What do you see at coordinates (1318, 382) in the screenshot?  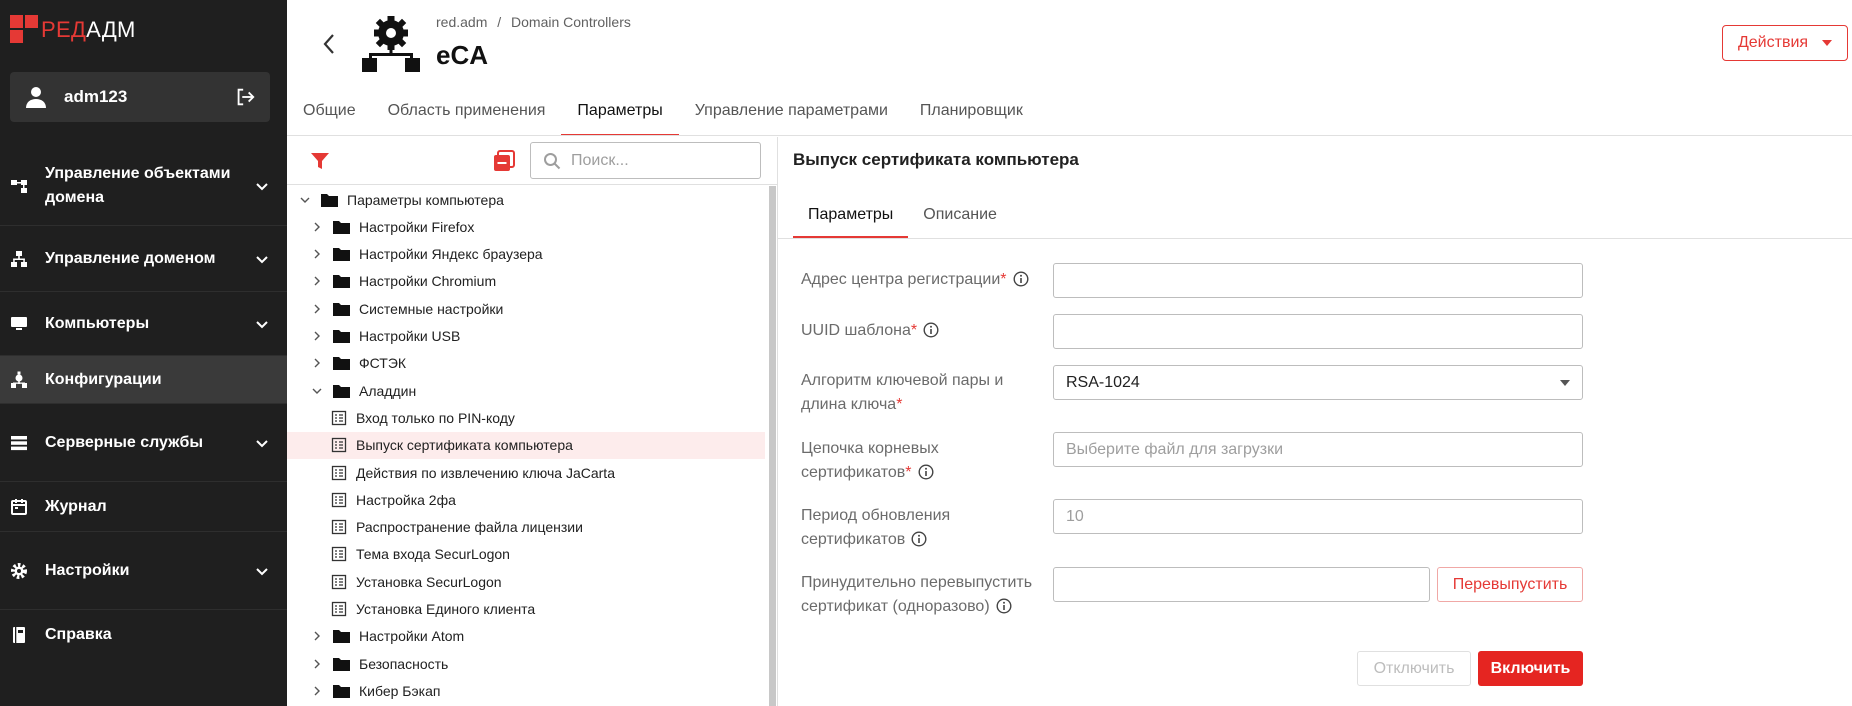 I see `key-algorithm-select: RSA-1024` at bounding box center [1318, 382].